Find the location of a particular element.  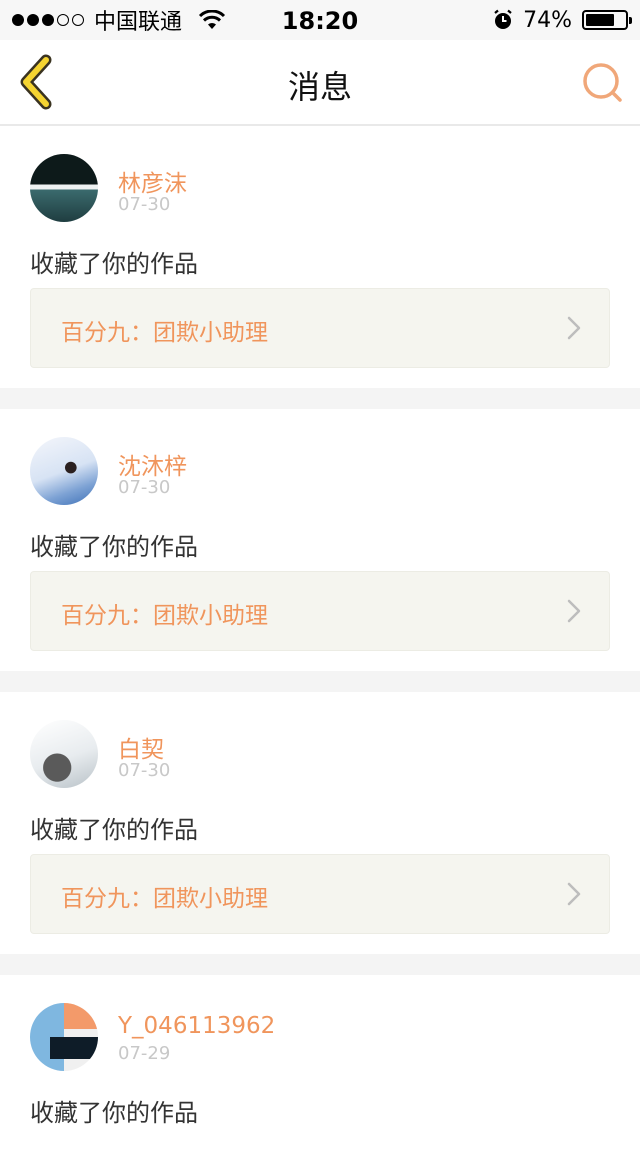

message-date: 07-29 is located at coordinates (144, 1053).